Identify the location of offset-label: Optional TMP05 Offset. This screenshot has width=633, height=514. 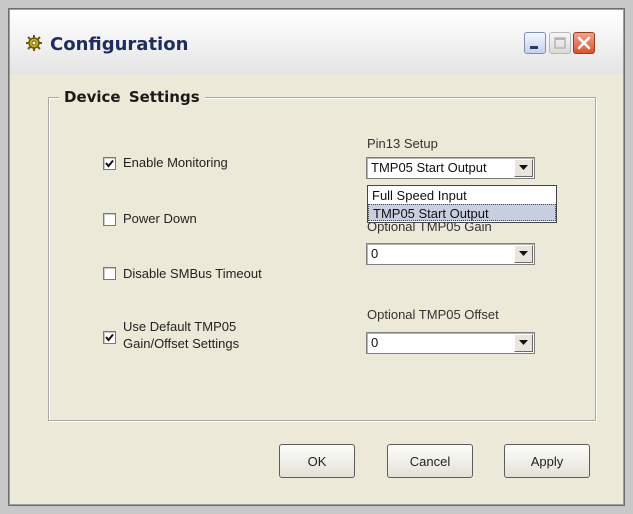
(433, 314).